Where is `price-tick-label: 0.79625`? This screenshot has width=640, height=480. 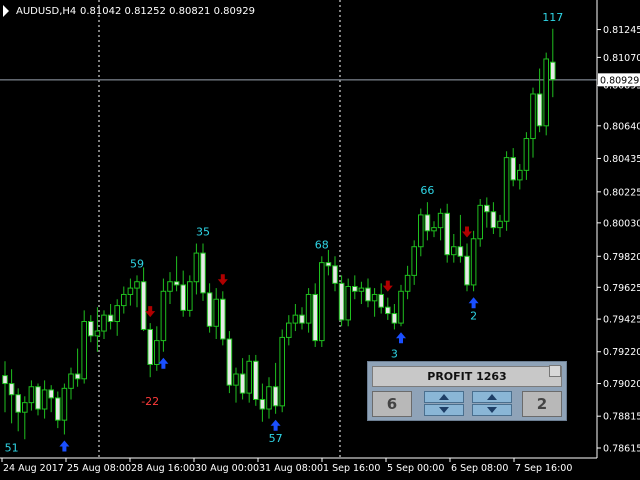 price-tick-label: 0.79625 is located at coordinates (621, 288).